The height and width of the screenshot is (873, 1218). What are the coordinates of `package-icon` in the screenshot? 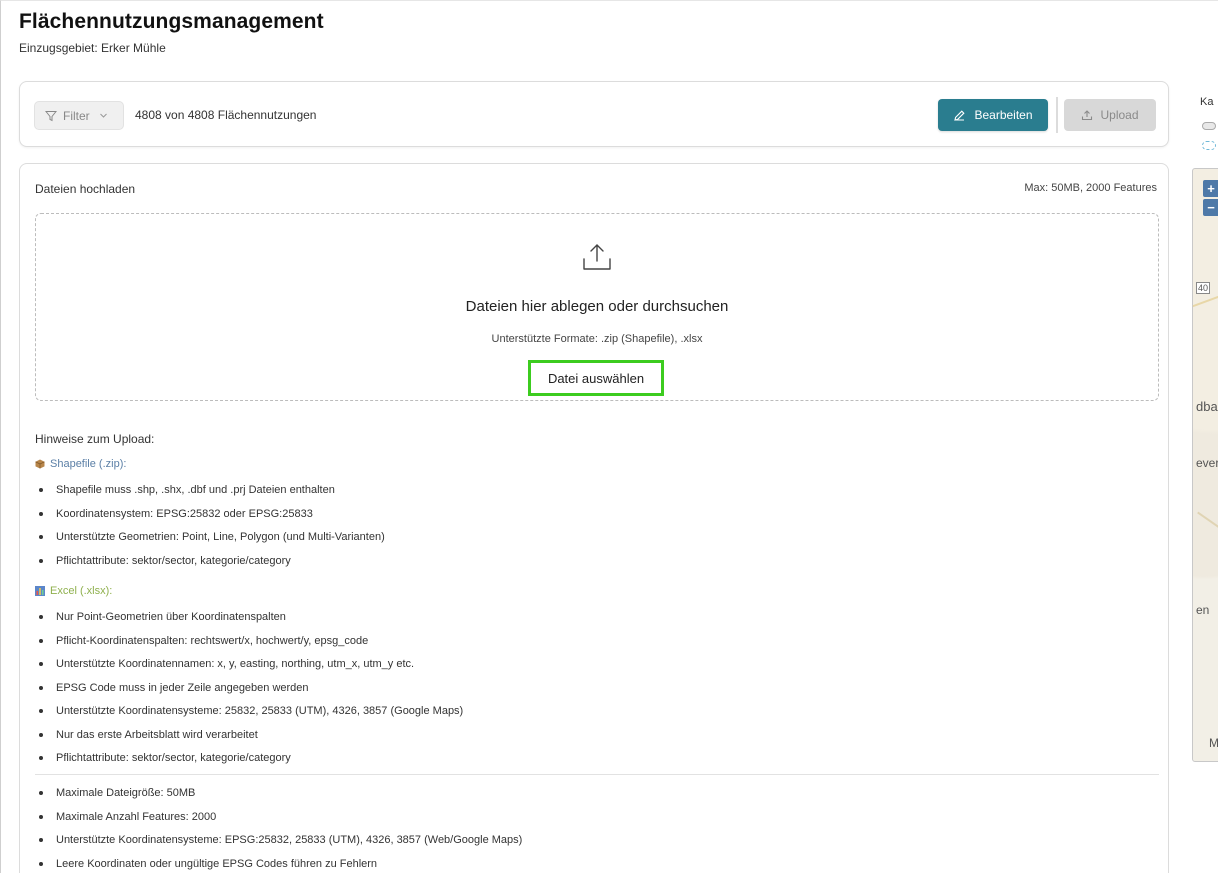 It's located at (40, 464).